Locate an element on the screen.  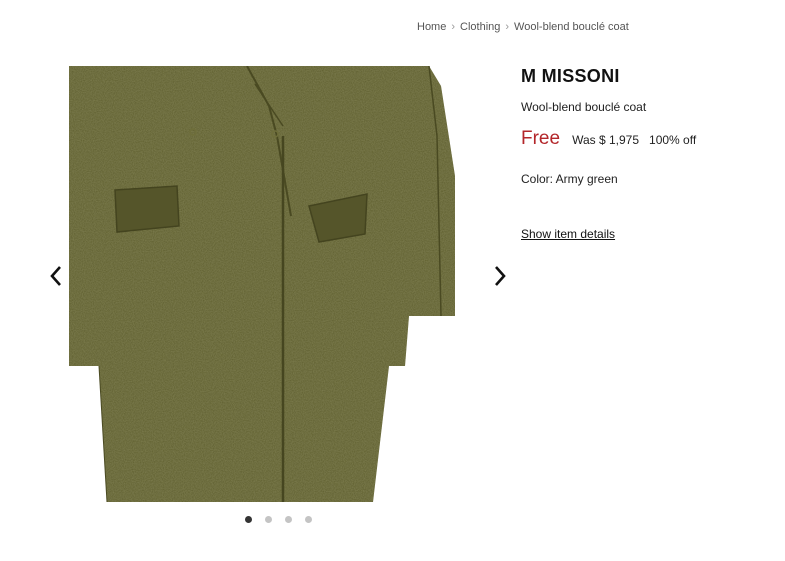
chevron-left-icon is located at coordinates (55, 276).